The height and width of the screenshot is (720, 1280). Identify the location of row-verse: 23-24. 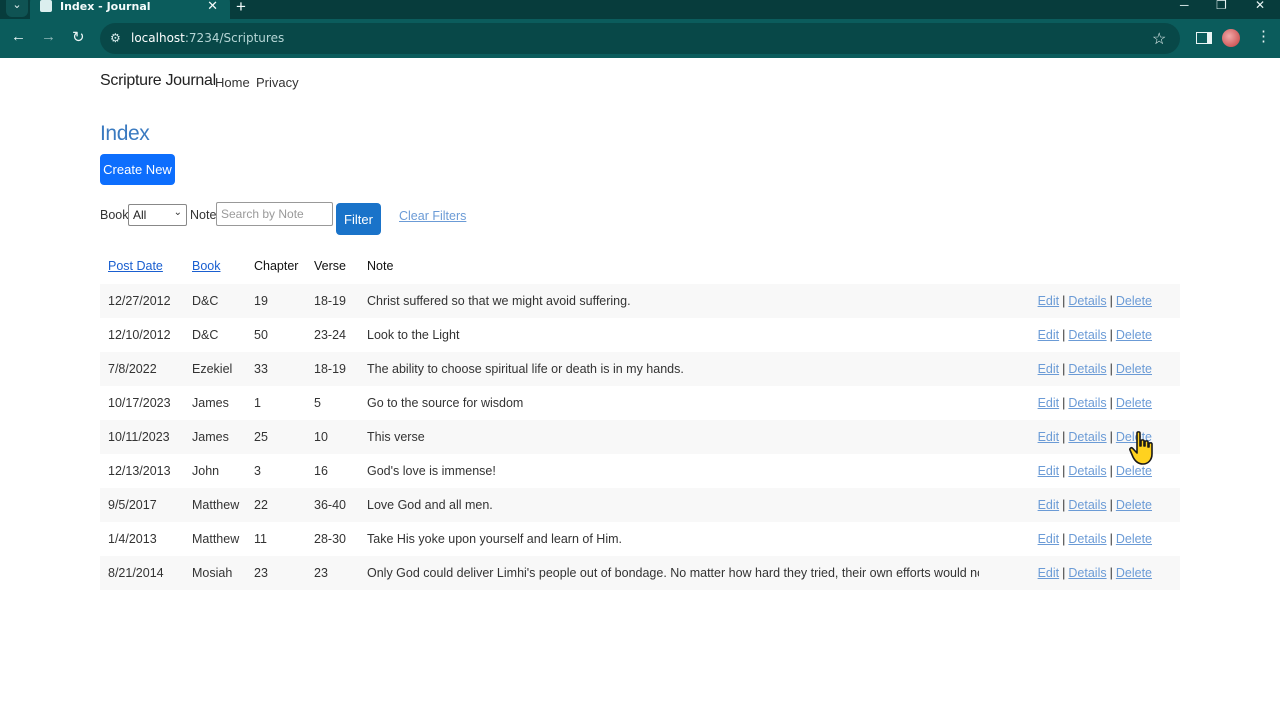
(330, 335).